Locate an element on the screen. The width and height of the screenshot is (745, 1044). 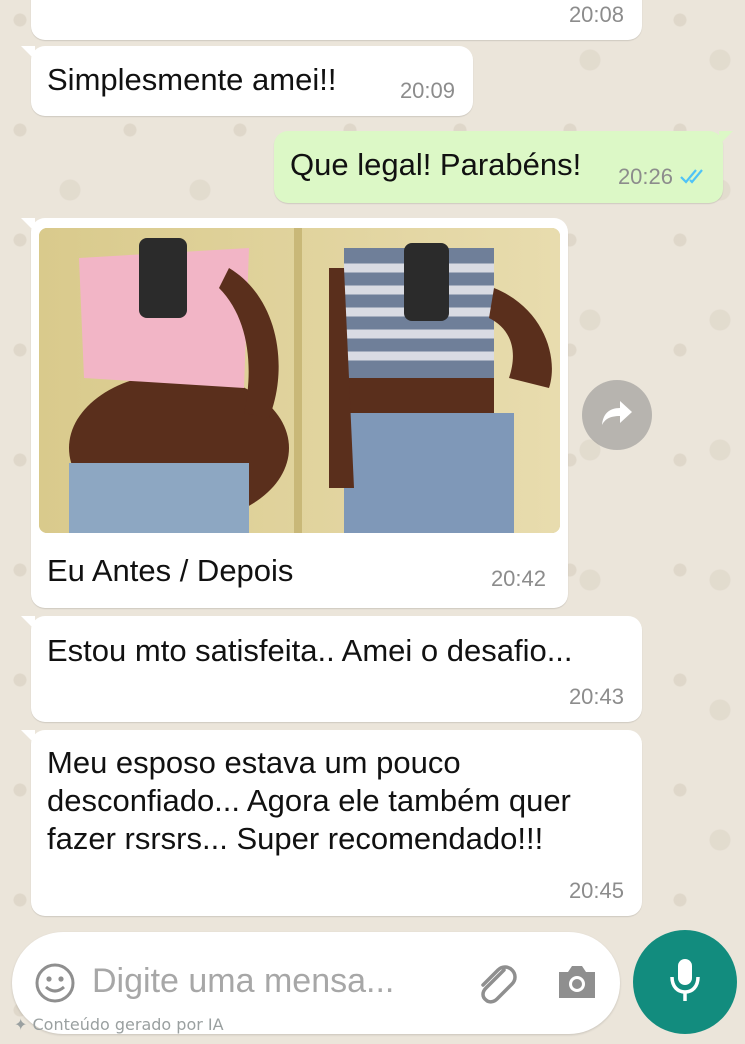
ai-generated-notice: ✦ Conteúdo gerado por IA is located at coordinates (119, 1024).